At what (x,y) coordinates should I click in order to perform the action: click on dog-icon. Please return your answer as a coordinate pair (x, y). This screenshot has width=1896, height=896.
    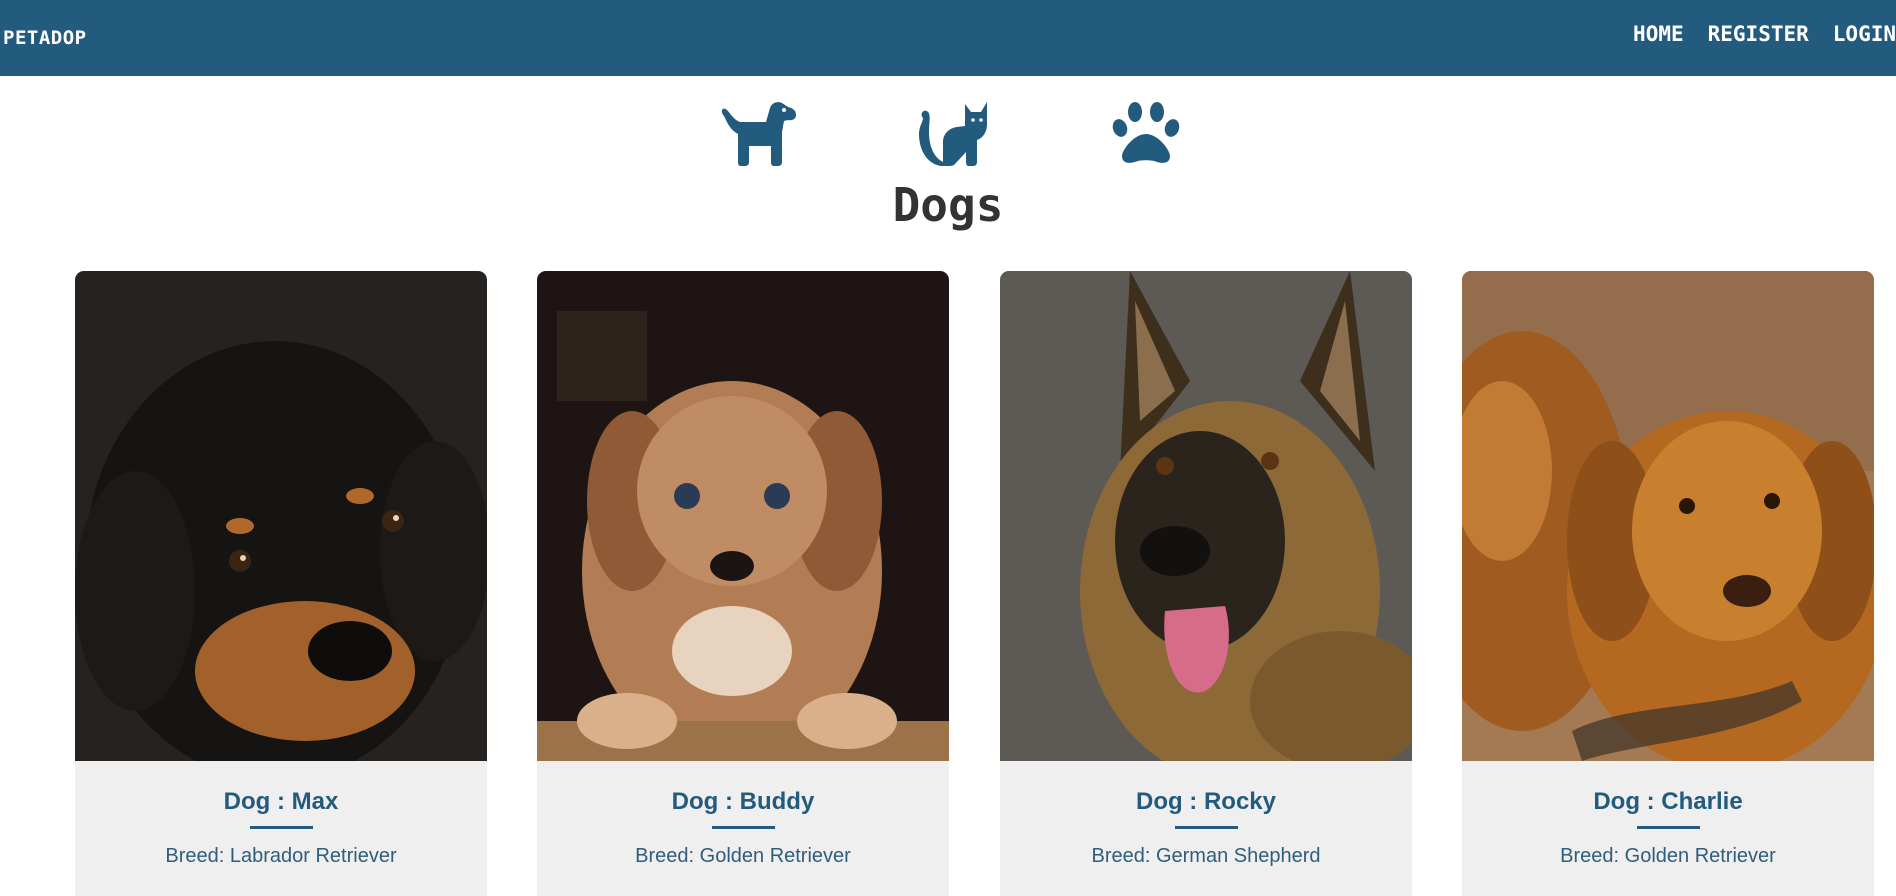
    Looking at the image, I should click on (758, 133).